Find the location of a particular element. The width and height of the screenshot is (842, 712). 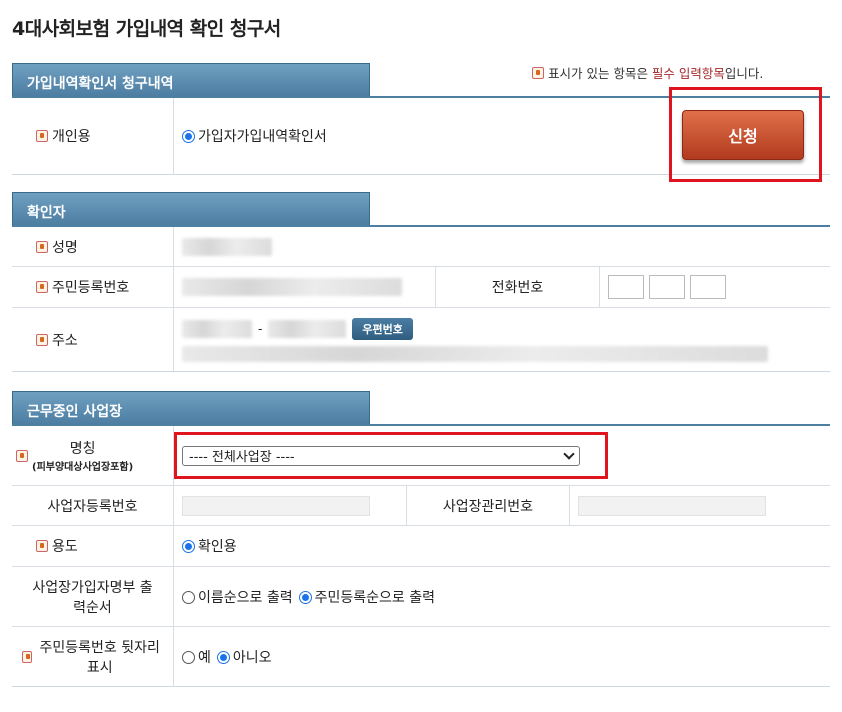

address-label: 주소 is located at coordinates (93, 339).